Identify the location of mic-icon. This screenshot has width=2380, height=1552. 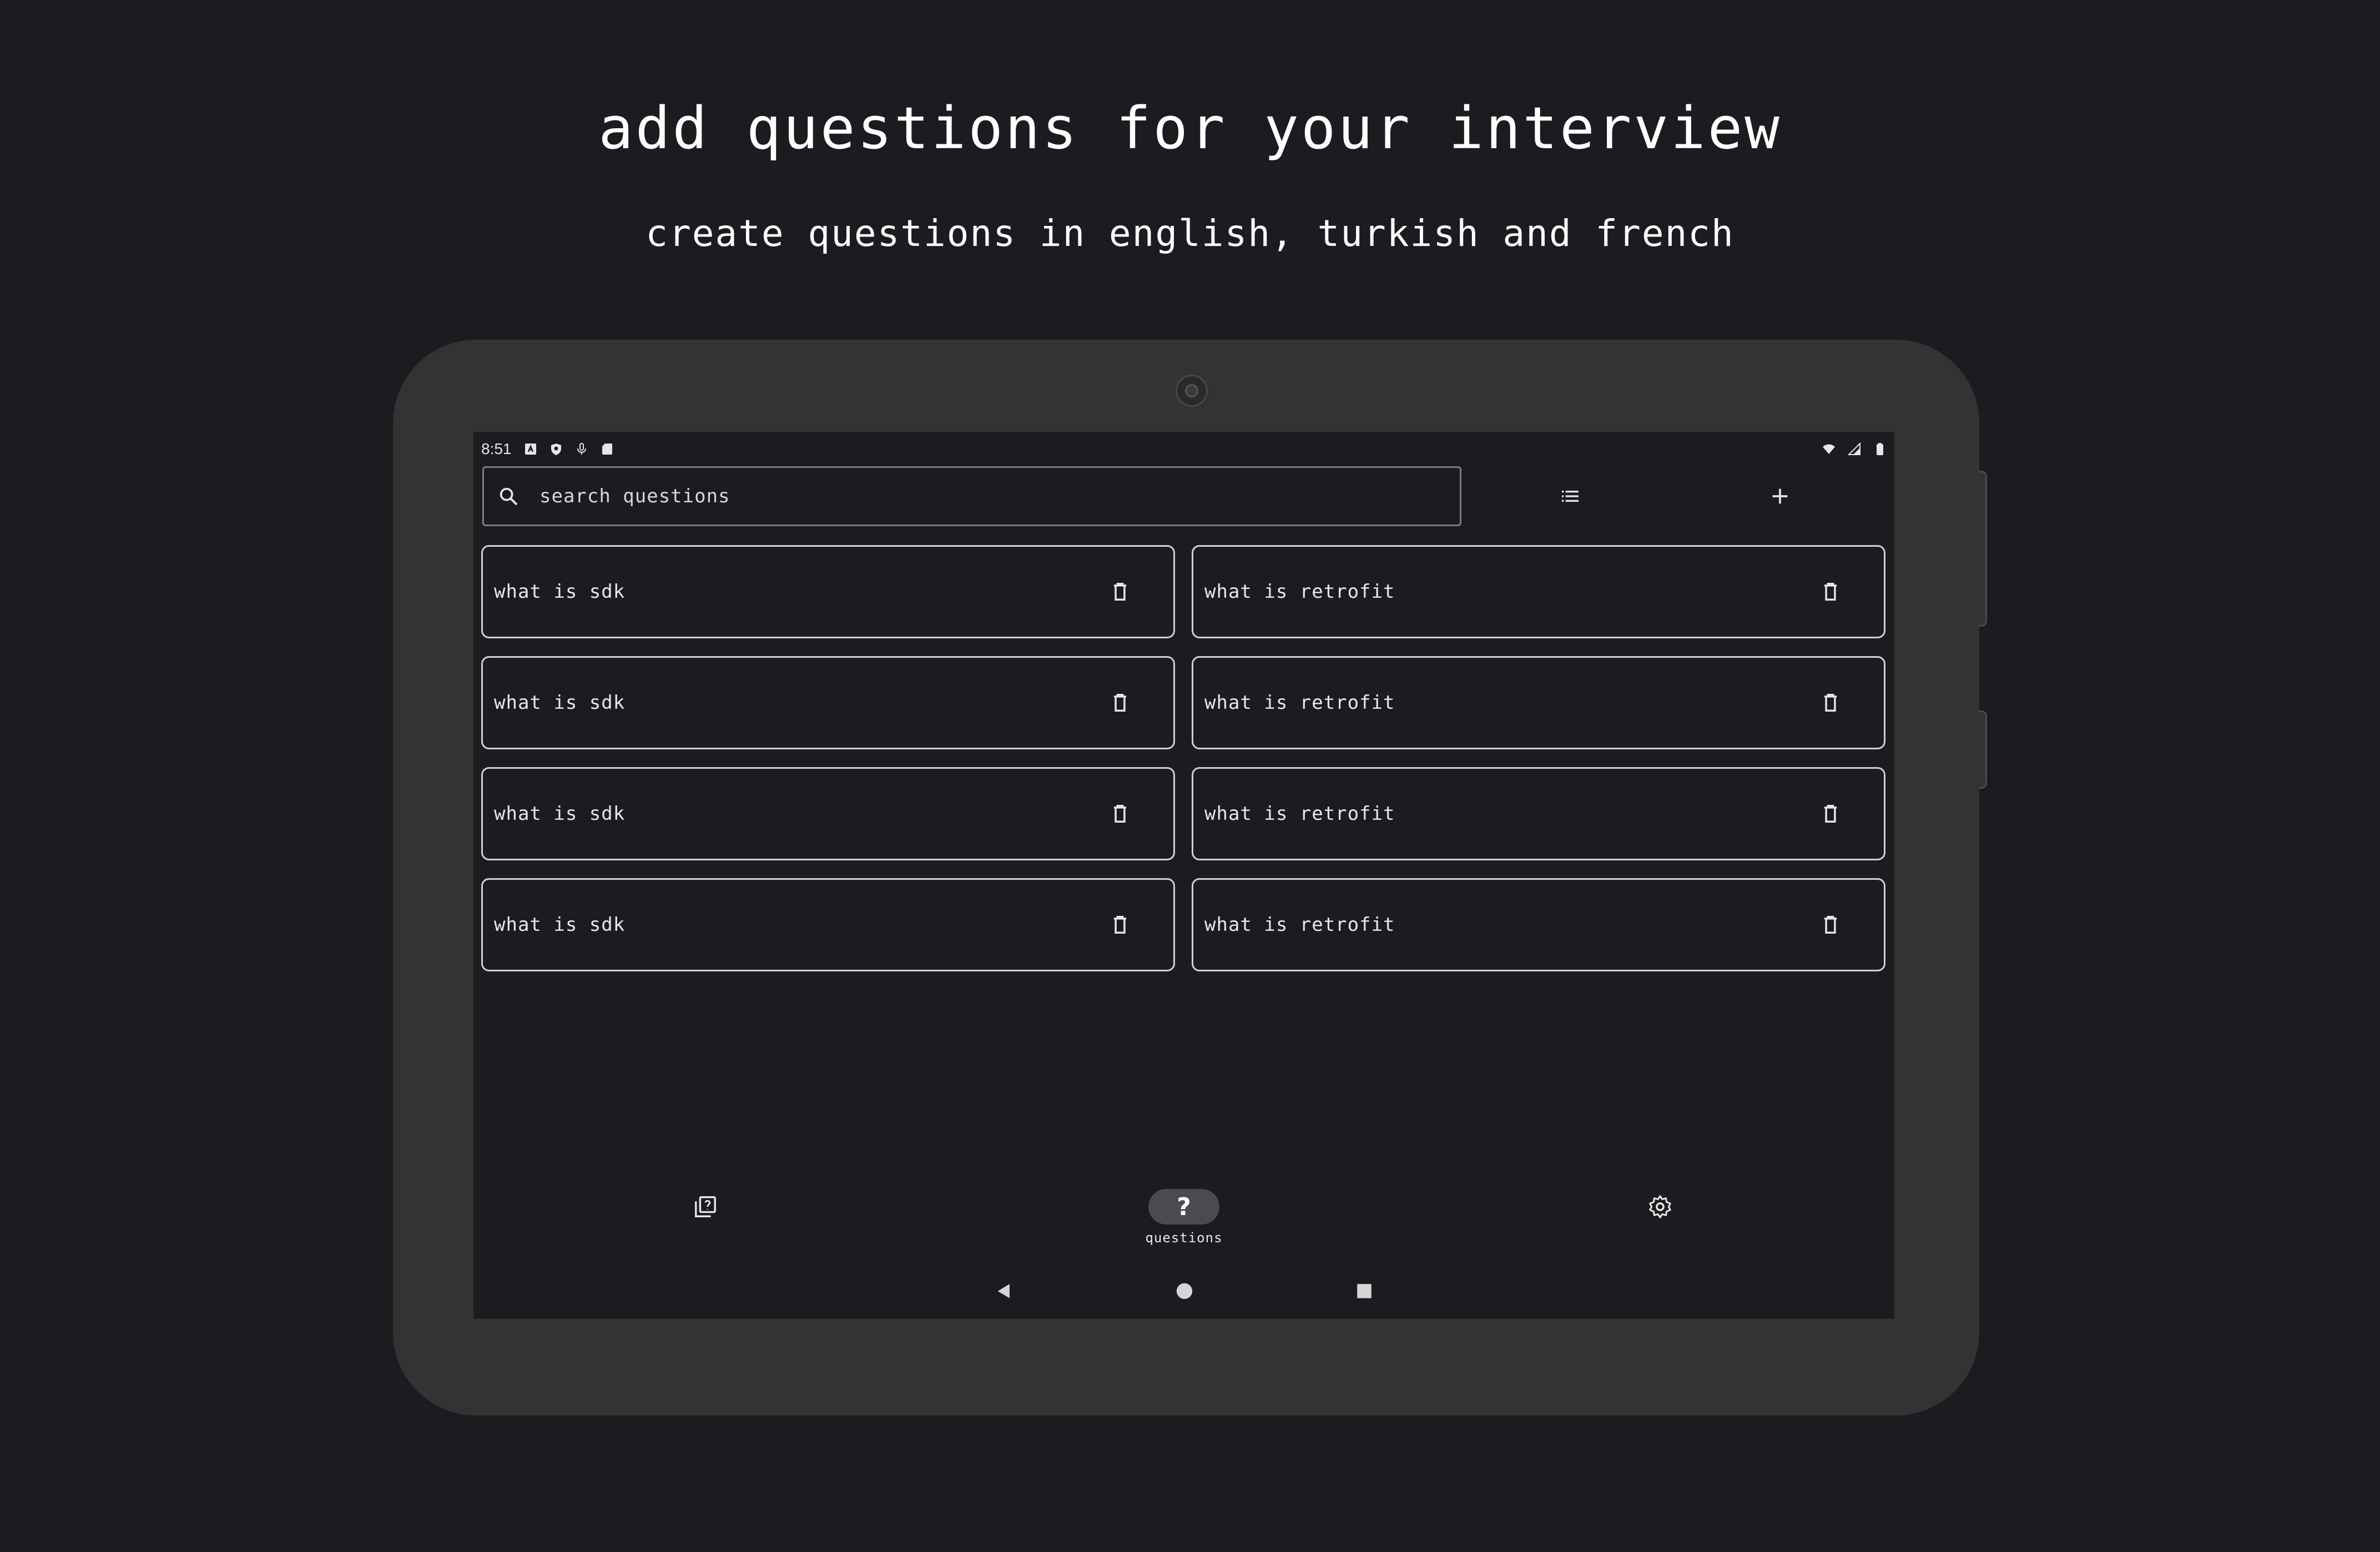
(581, 449).